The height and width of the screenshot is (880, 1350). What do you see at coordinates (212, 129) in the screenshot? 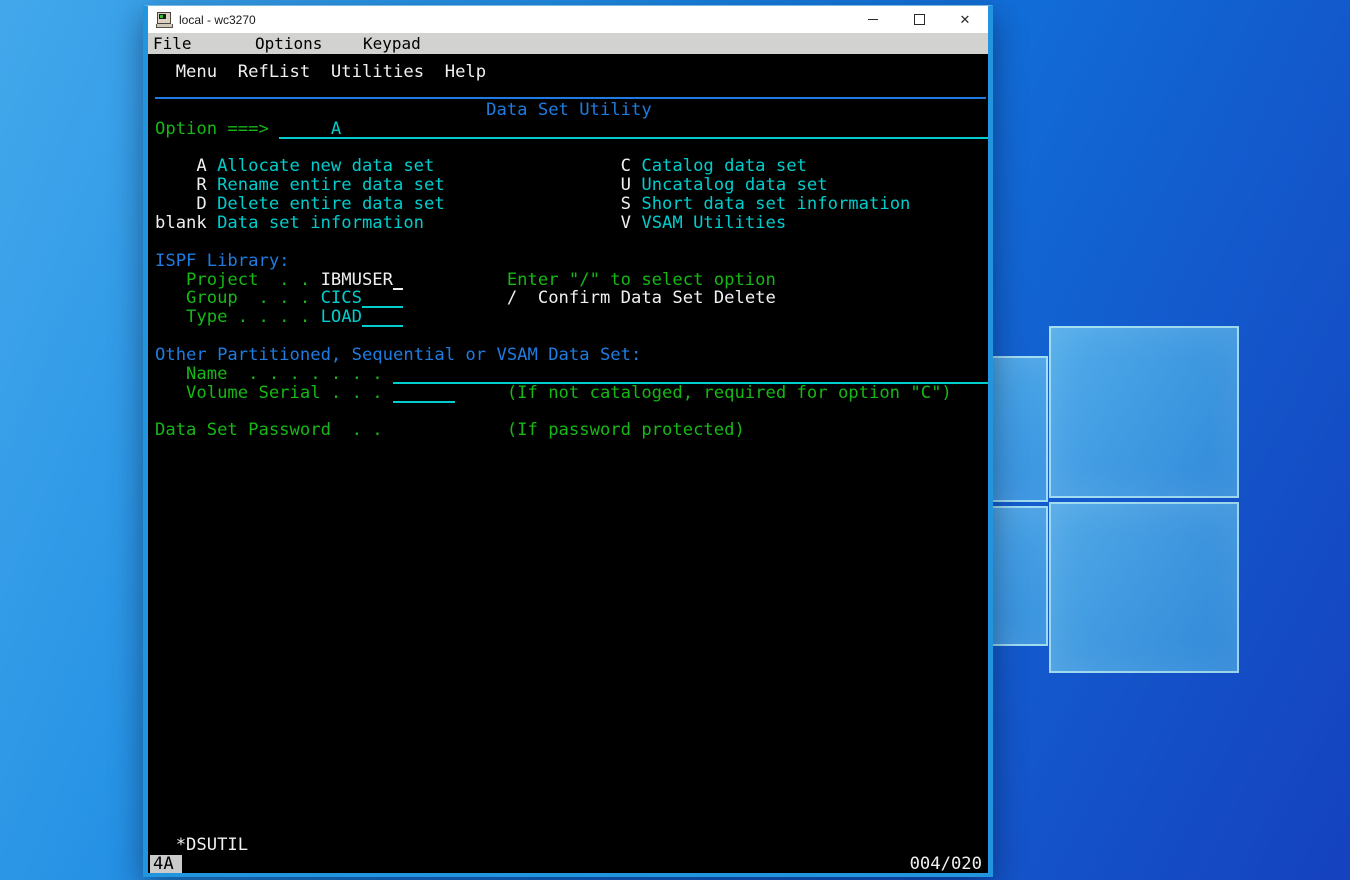
I see `option-label: Option ===>` at bounding box center [212, 129].